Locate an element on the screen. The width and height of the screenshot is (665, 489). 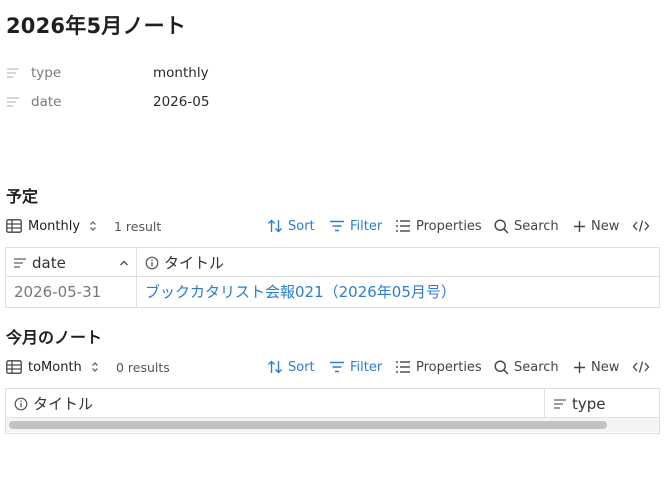
database-toolbar: Monthly 1 result Sort Filter Properties is located at coordinates (332, 226).